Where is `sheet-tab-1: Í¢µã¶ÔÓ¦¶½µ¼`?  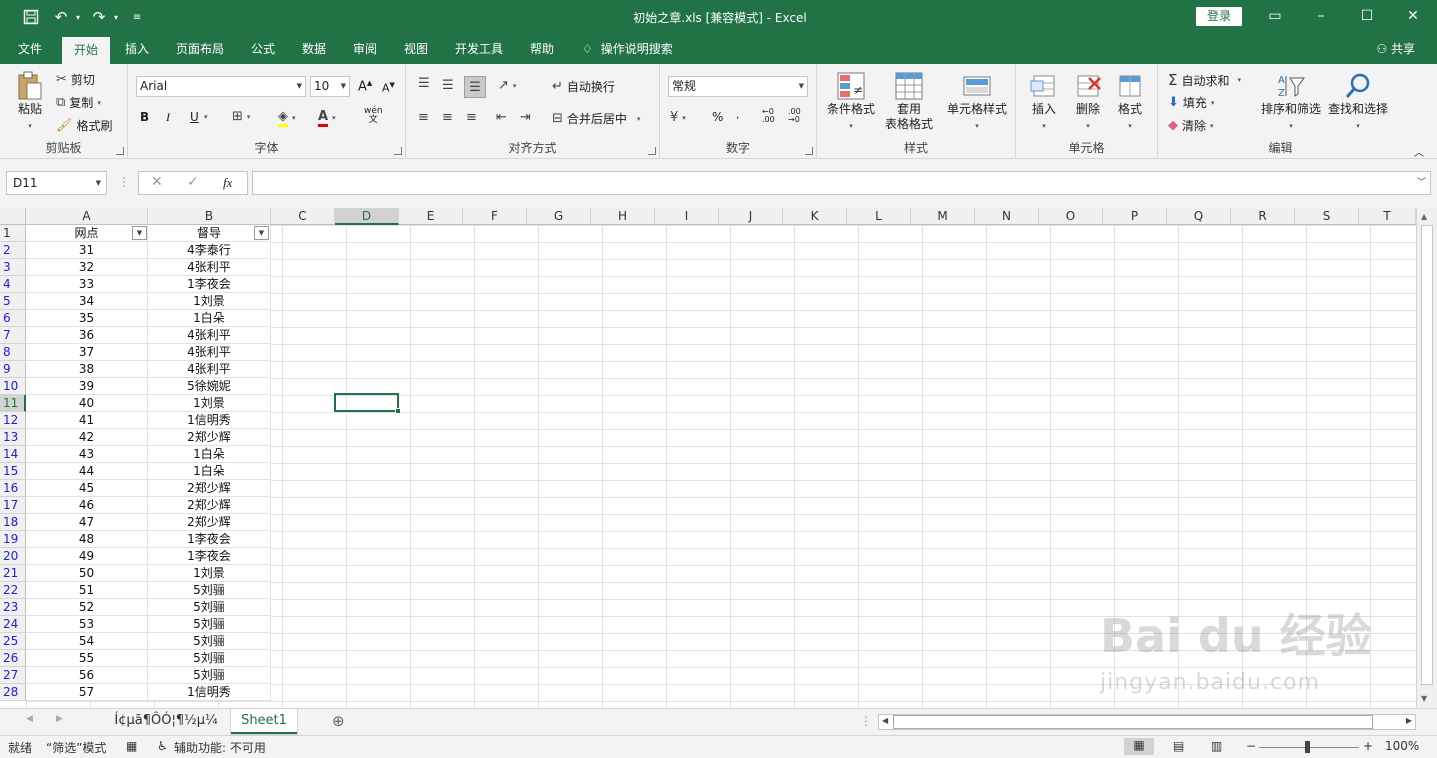 sheet-tab-1: Í¢µã¶ÔÓ¦¶½µ¼ is located at coordinates (166, 721).